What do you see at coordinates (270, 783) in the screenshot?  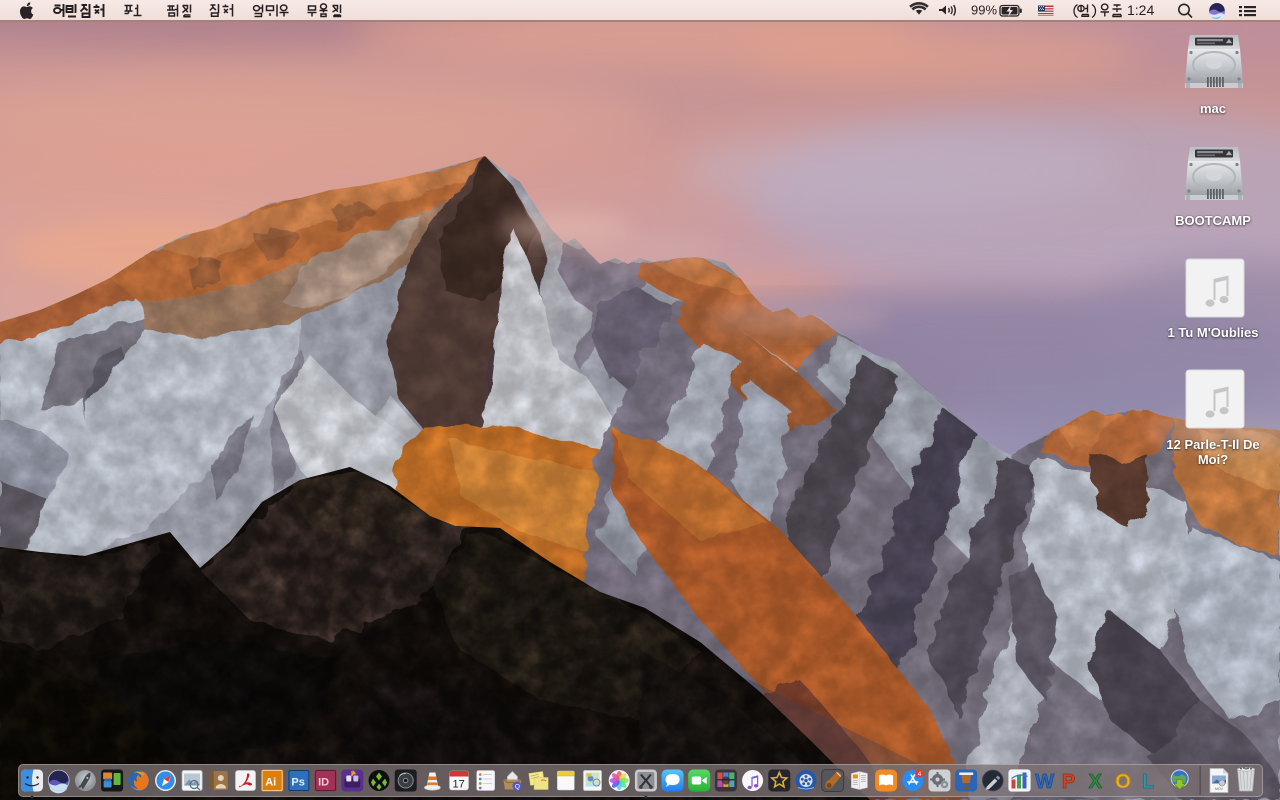 I see `svg-text: Ai` at bounding box center [270, 783].